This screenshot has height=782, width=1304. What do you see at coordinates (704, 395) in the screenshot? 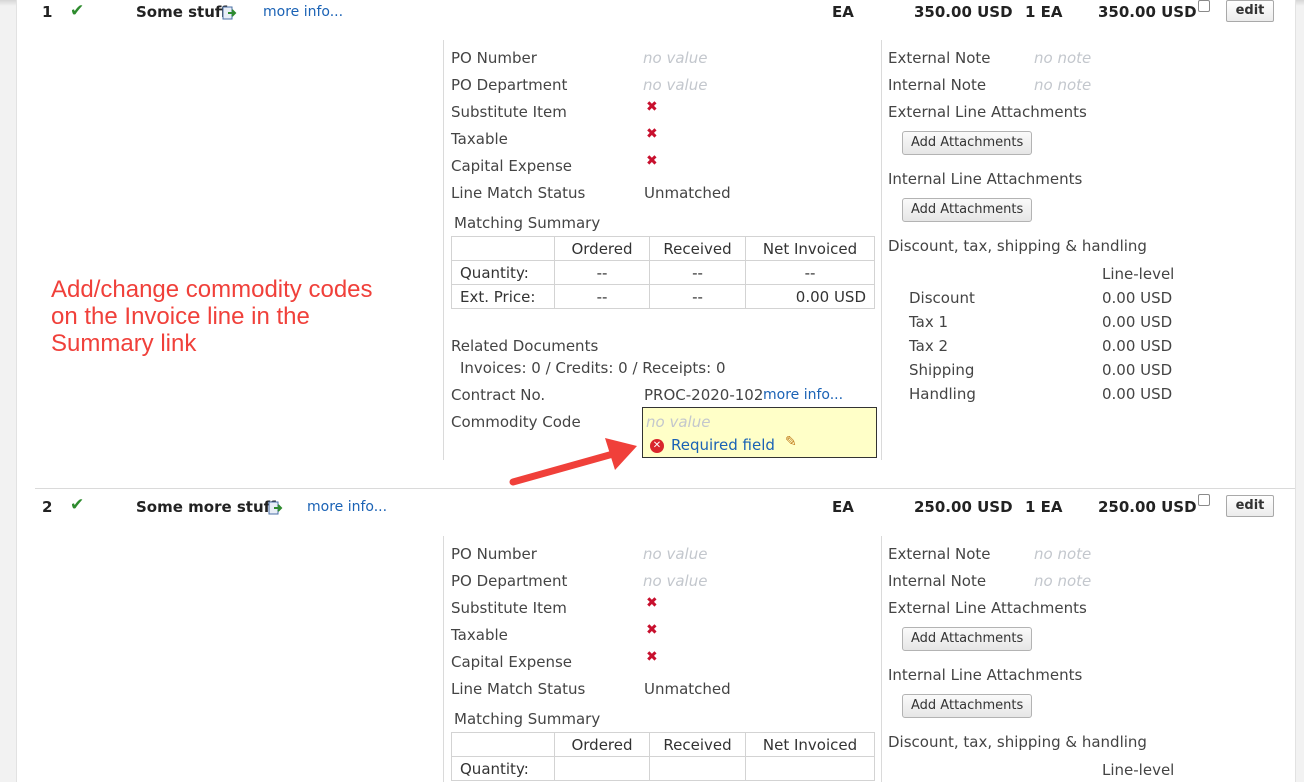
I see `contract-no-value: PROC-2020-102` at bounding box center [704, 395].